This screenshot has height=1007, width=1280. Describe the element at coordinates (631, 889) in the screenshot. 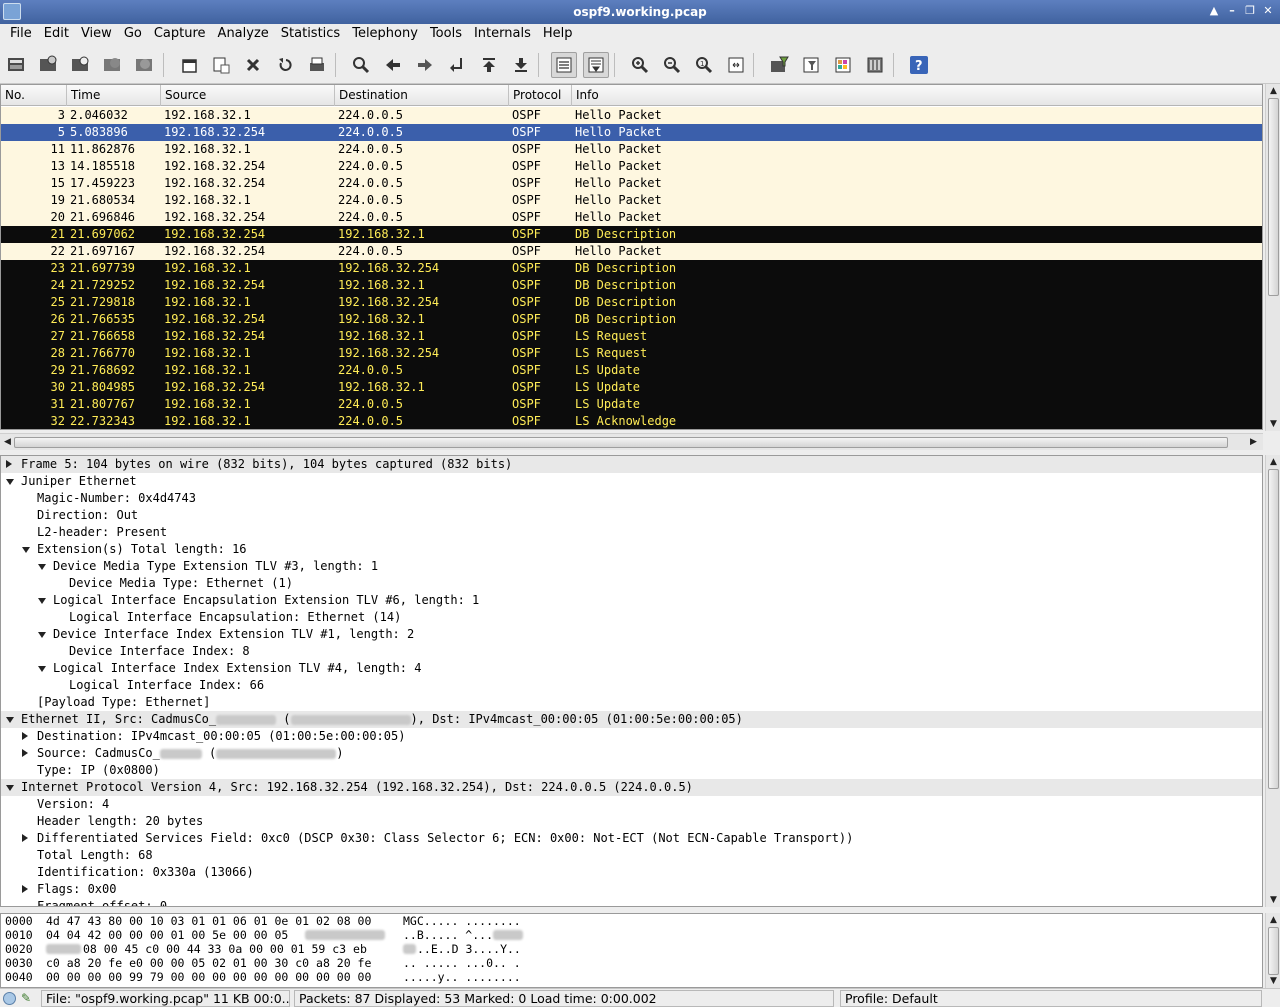

I see `detail-tree-item: Flags: 0x00` at that location.